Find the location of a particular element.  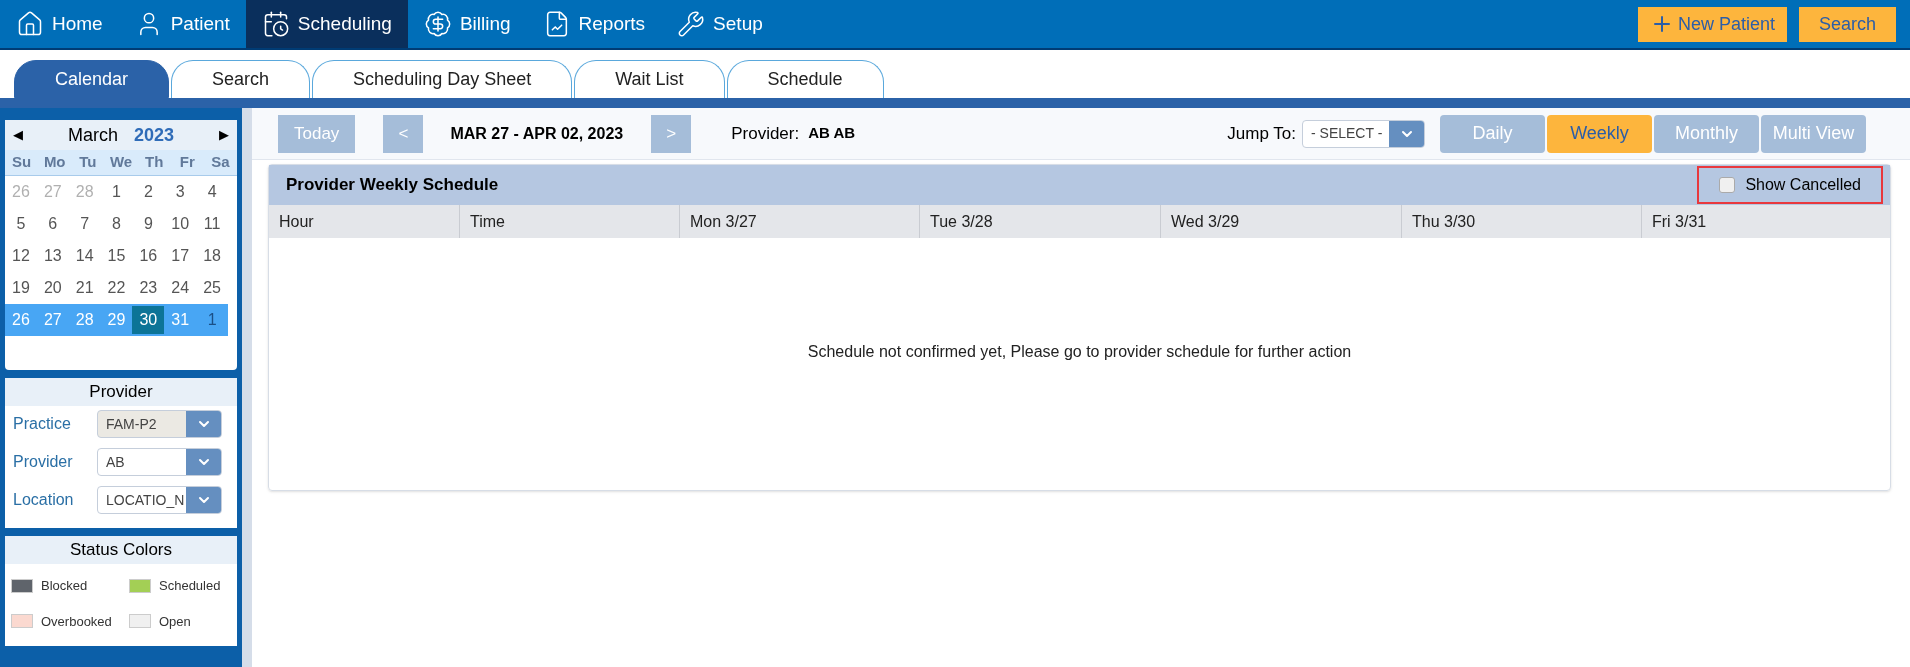

calendar-day: 3 is located at coordinates (180, 192).